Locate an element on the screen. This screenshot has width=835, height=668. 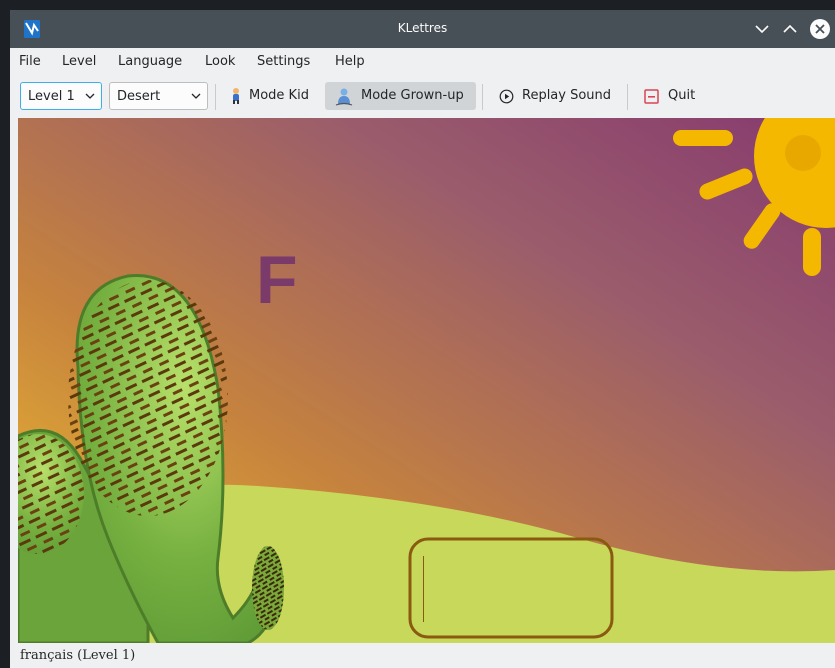
target-letter: F is located at coordinates (277, 280).